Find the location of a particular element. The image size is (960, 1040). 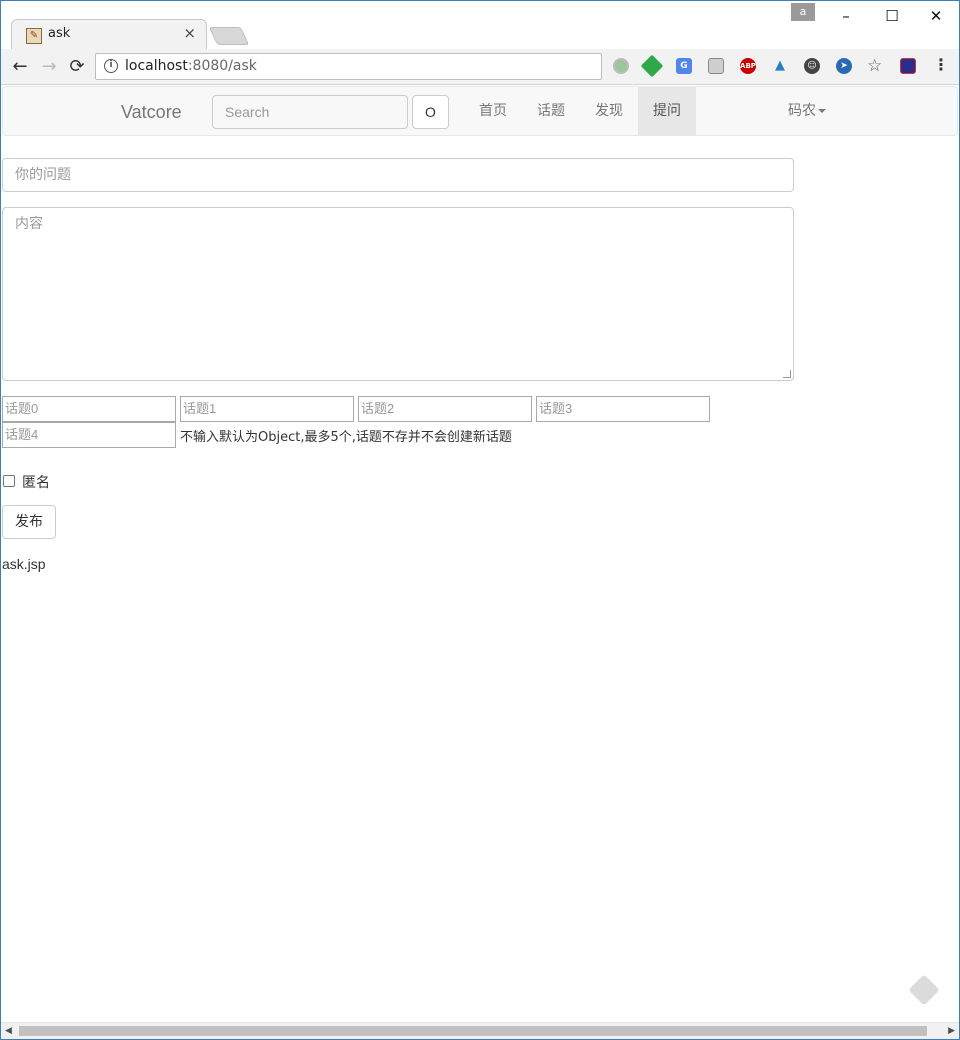

anonymous-checkbox is located at coordinates (9, 481).